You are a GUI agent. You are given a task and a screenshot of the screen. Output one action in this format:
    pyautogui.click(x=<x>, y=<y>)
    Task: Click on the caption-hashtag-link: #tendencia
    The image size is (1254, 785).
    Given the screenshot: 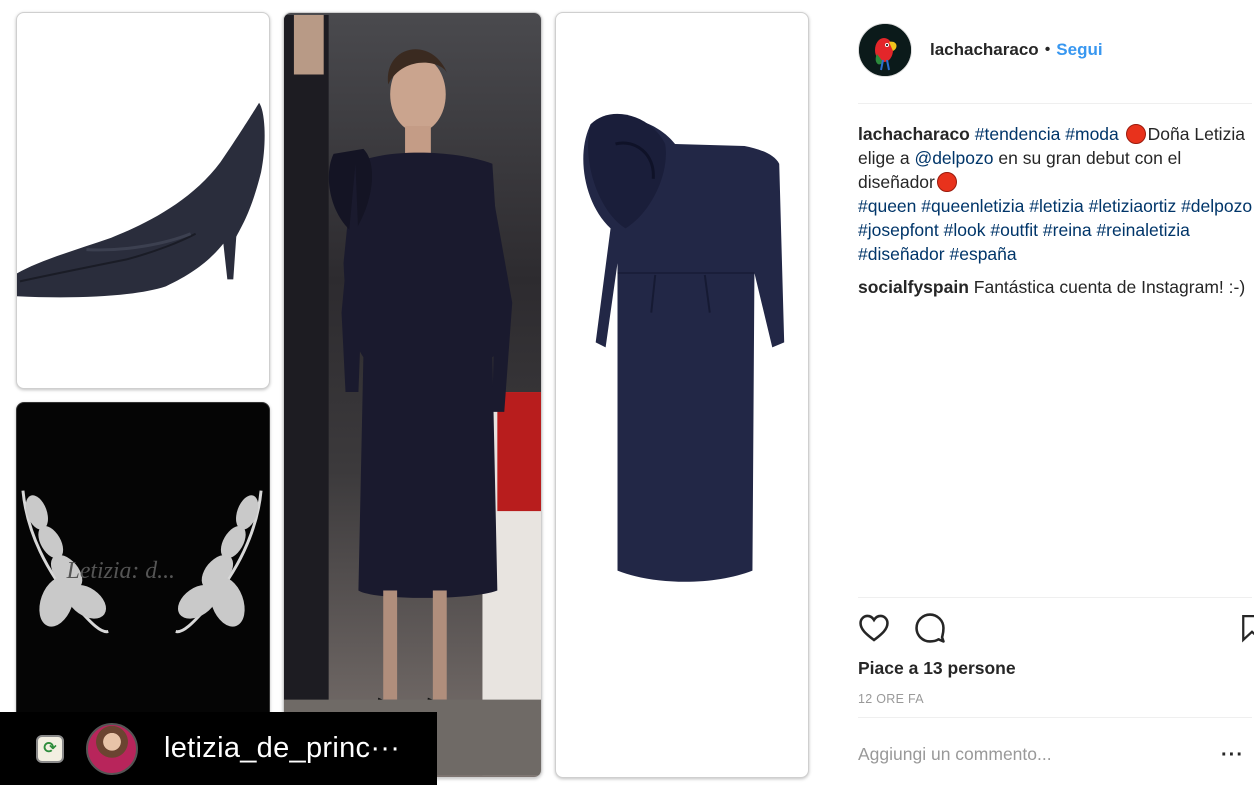 What is the action you would take?
    pyautogui.click(x=1018, y=134)
    